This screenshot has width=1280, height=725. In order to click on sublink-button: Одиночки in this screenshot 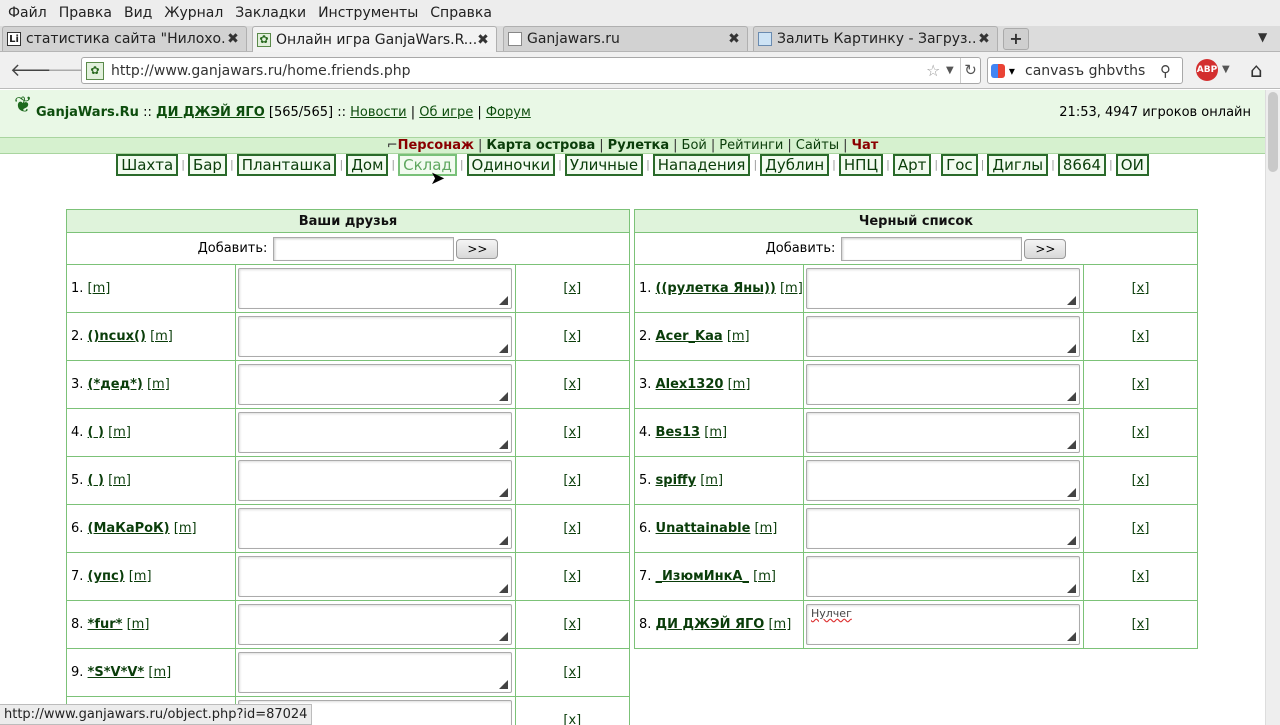, I will do `click(511, 165)`.